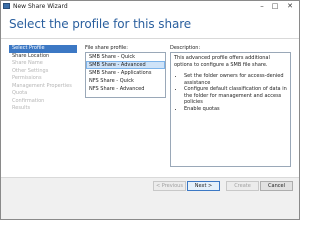 The height and width of the screenshot is (240, 320). What do you see at coordinates (290, 6) in the screenshot?
I see `close-icon: ✕` at bounding box center [290, 6].